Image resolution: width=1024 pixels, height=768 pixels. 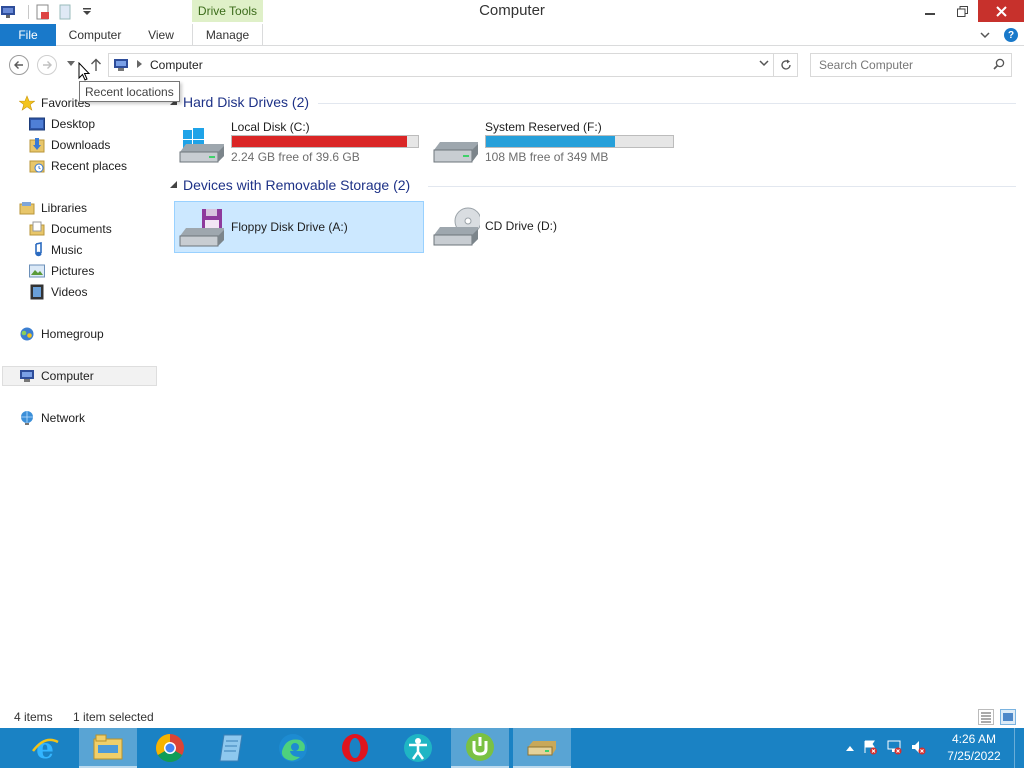 What do you see at coordinates (870, 748) in the screenshot?
I see `action-center-icon` at bounding box center [870, 748].